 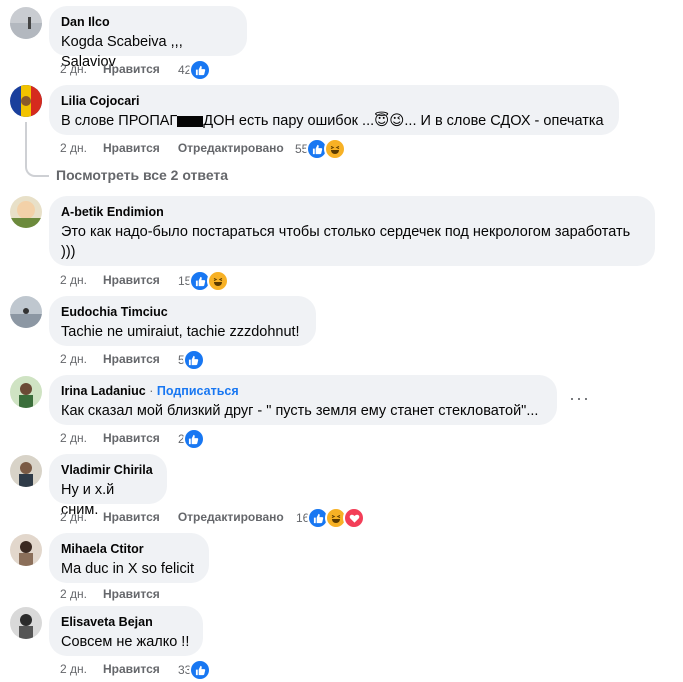 I want to click on author-name: A-betik Endimion, so click(x=352, y=212).